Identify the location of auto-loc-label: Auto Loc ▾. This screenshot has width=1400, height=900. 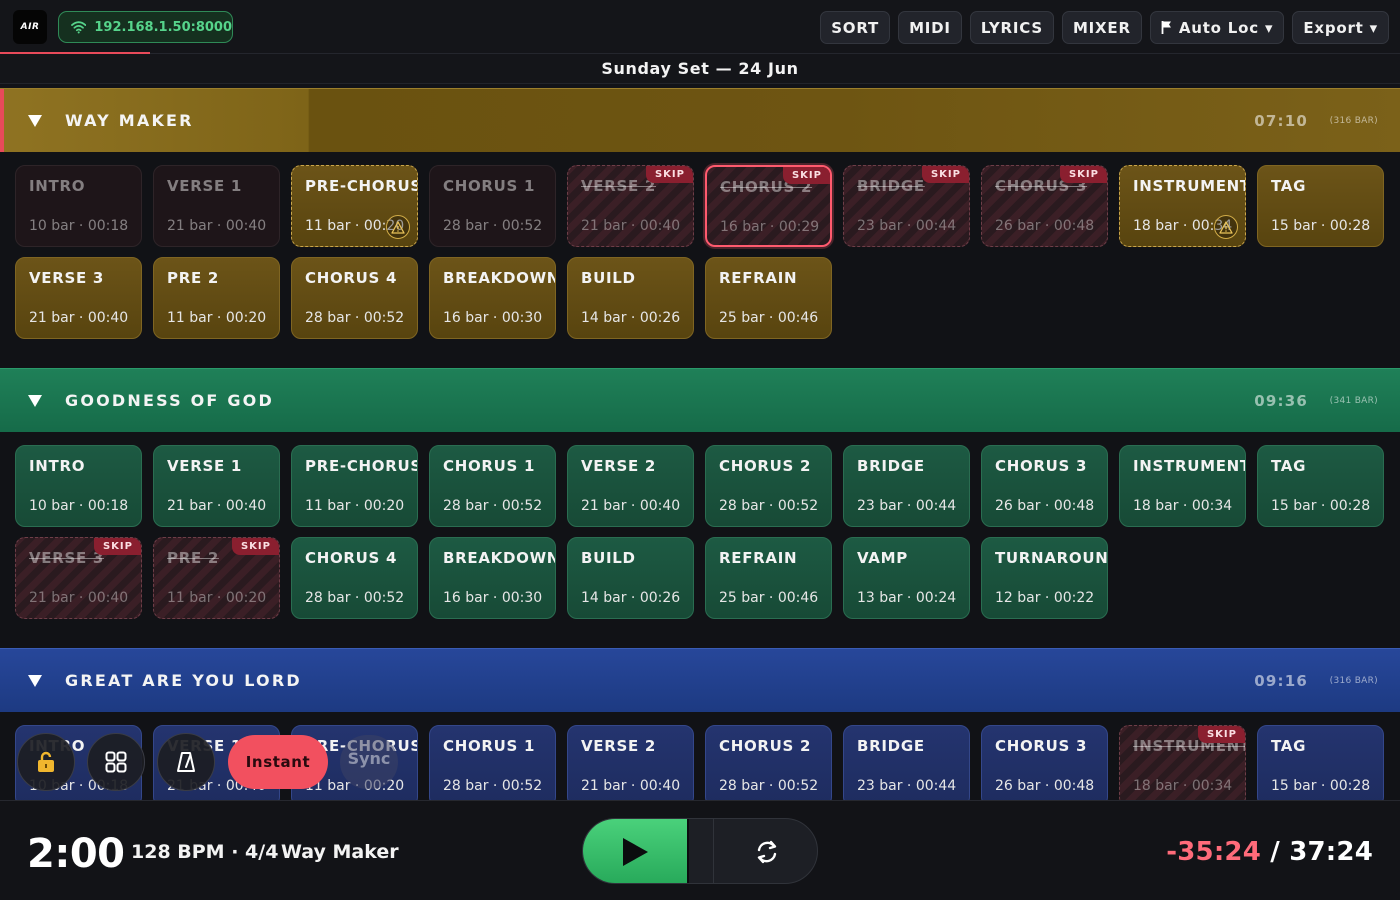
(1226, 27).